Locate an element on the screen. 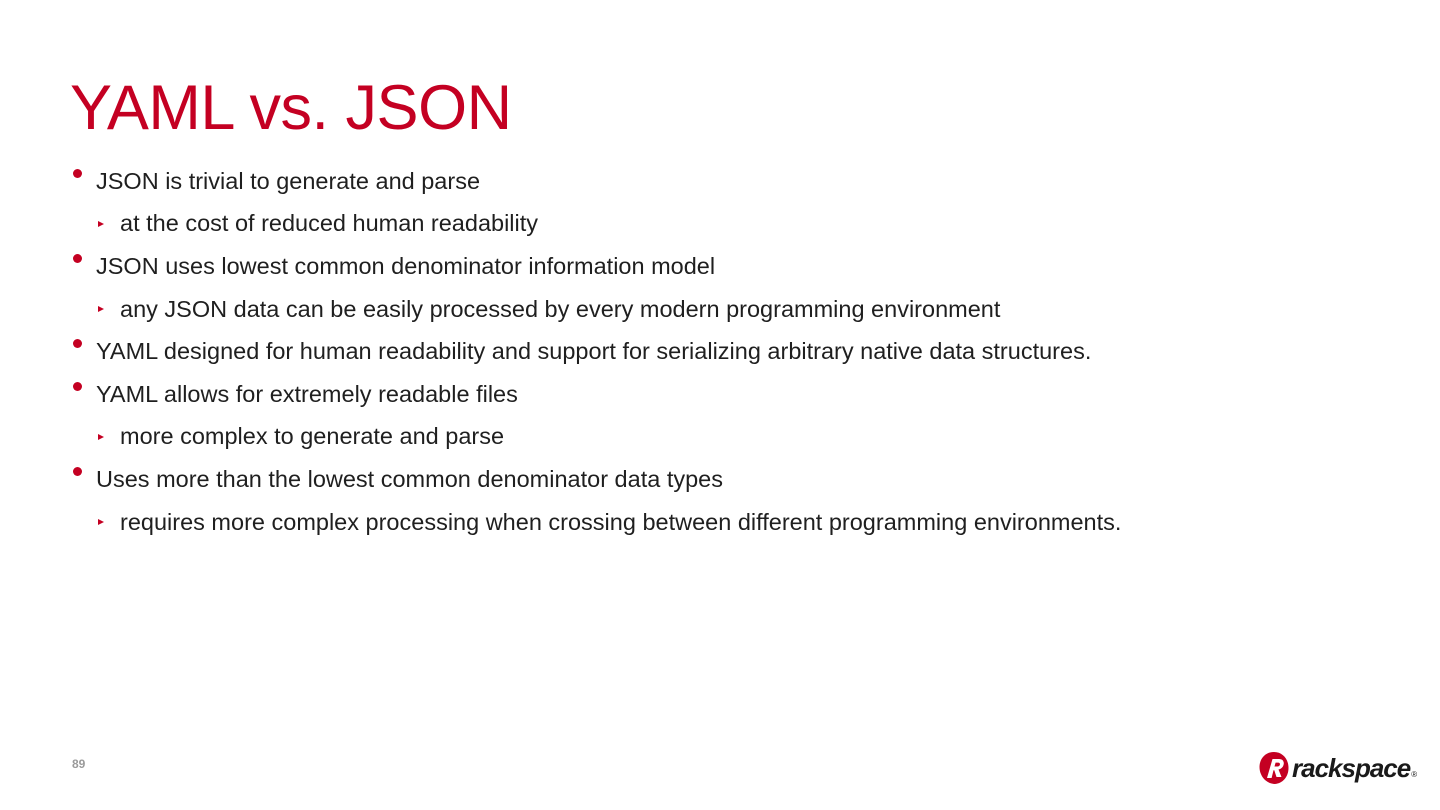 The width and height of the screenshot is (1440, 810). page-number: 89 is located at coordinates (79, 764).